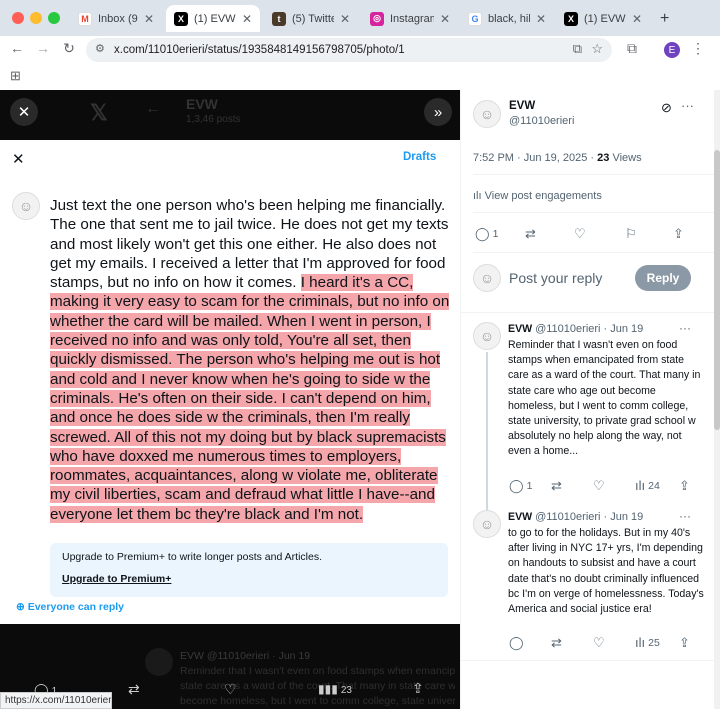  What do you see at coordinates (487, 114) in the screenshot?
I see `author-avatar: ☺` at bounding box center [487, 114].